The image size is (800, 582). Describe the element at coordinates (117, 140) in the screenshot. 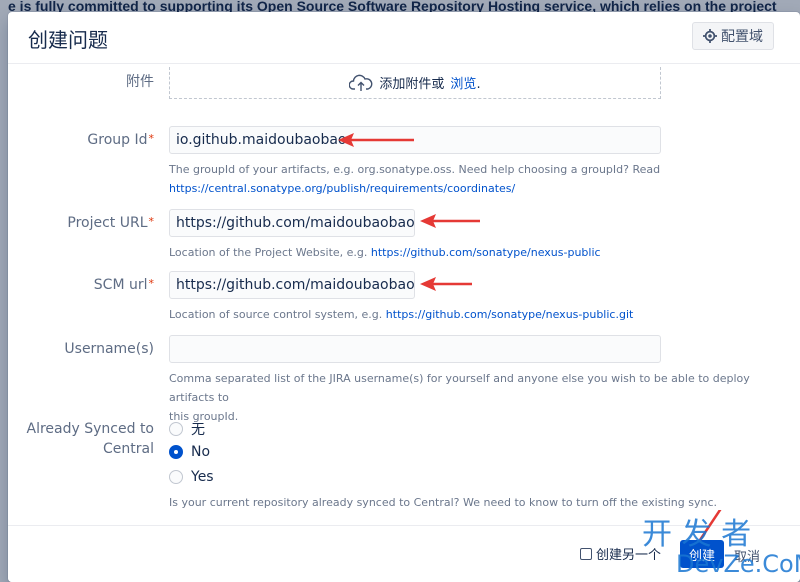

I see `group-id-label-text: Group Id` at that location.